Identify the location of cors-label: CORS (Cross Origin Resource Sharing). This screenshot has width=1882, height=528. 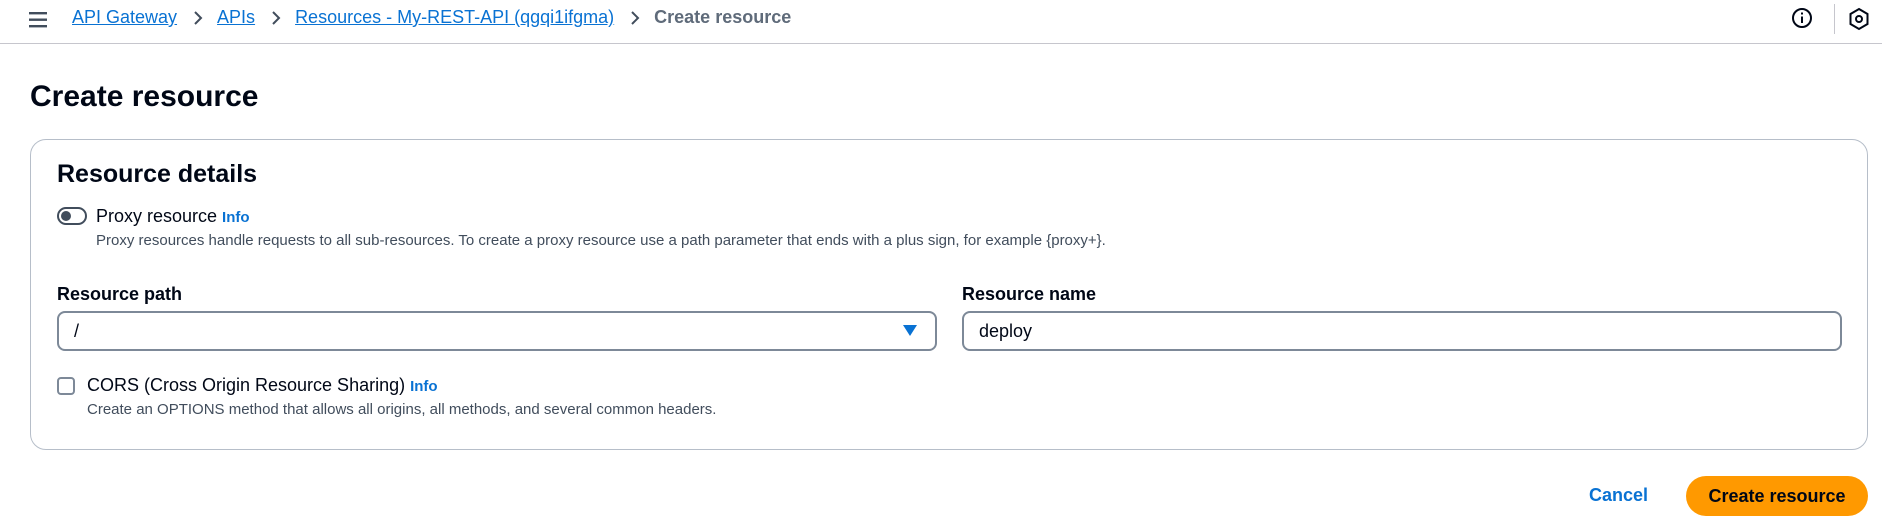
(246, 385).